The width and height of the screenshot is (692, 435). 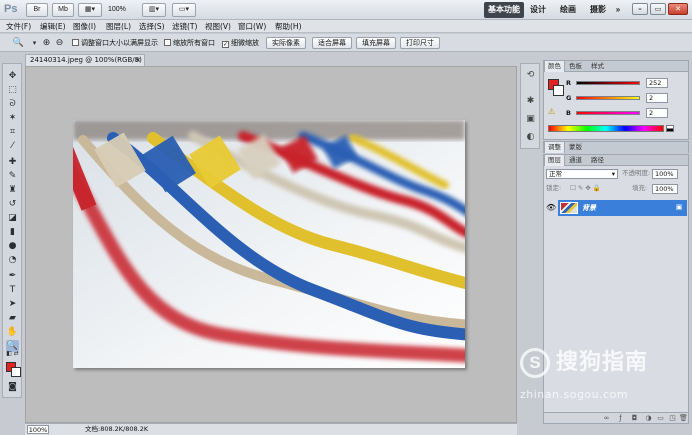 I want to click on fit-screen-button: 适合屏幕, so click(x=332, y=43).